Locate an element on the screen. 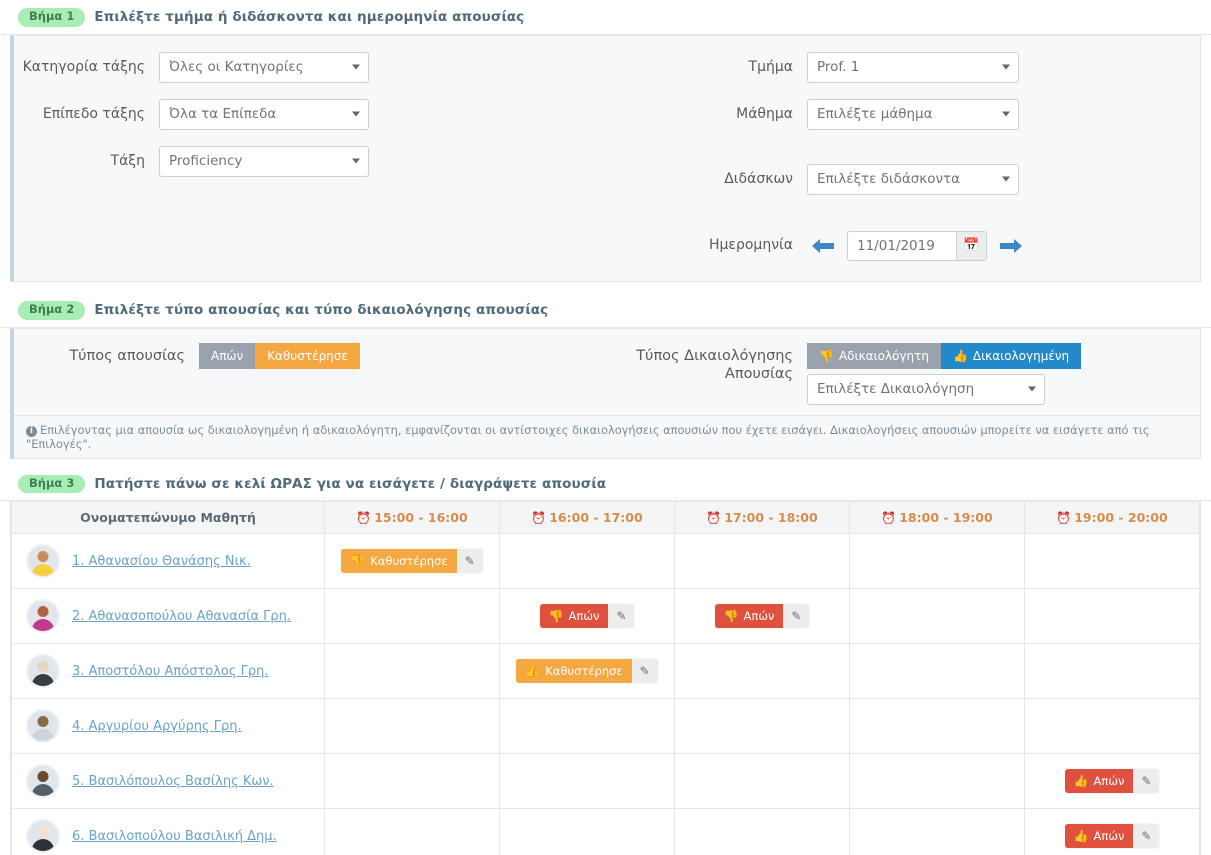 The width and height of the screenshot is (1211, 855). student-name-link: 1. Αθανασίου Θανάσης Νικ. is located at coordinates (161, 561).